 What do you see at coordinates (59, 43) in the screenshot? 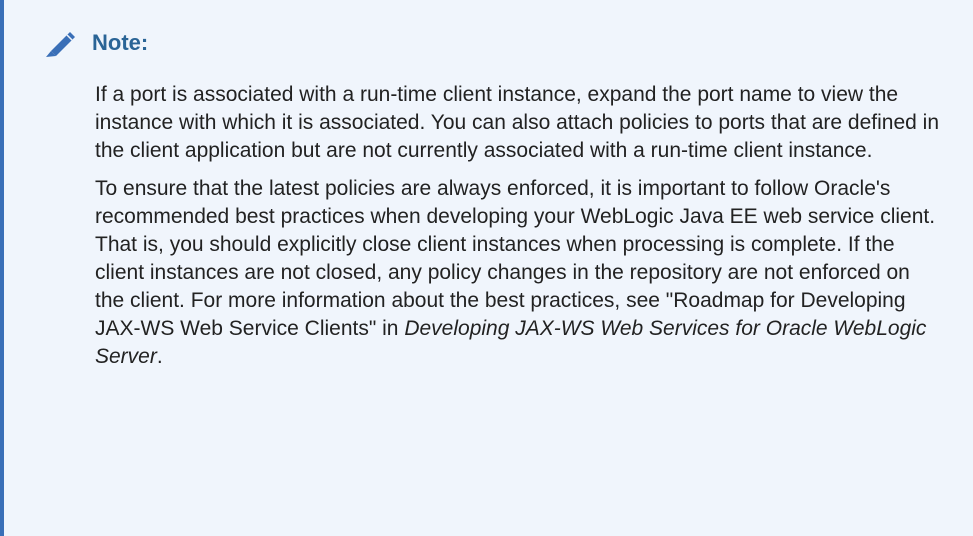
I see `pencil-icon` at bounding box center [59, 43].